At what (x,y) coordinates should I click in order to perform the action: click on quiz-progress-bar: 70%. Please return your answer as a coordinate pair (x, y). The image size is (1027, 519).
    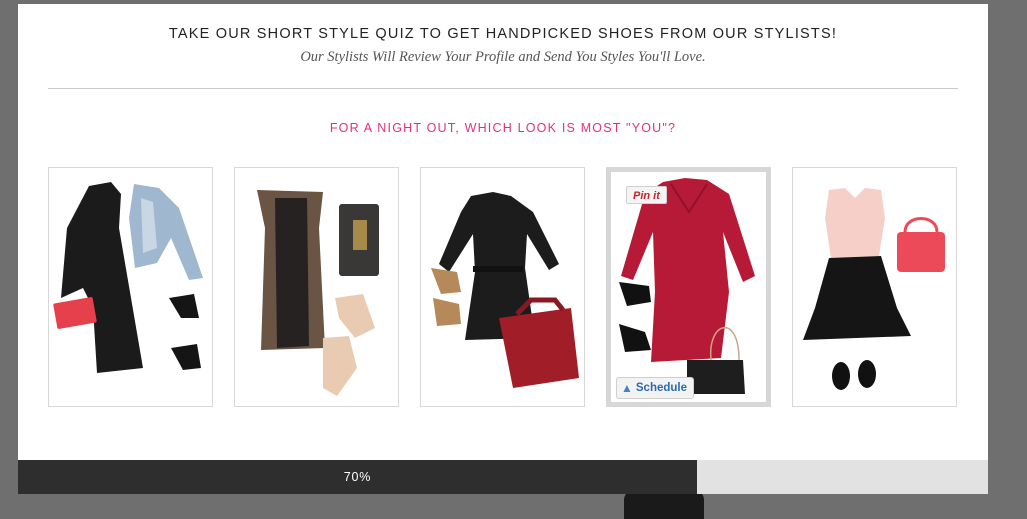
    Looking at the image, I should click on (503, 477).